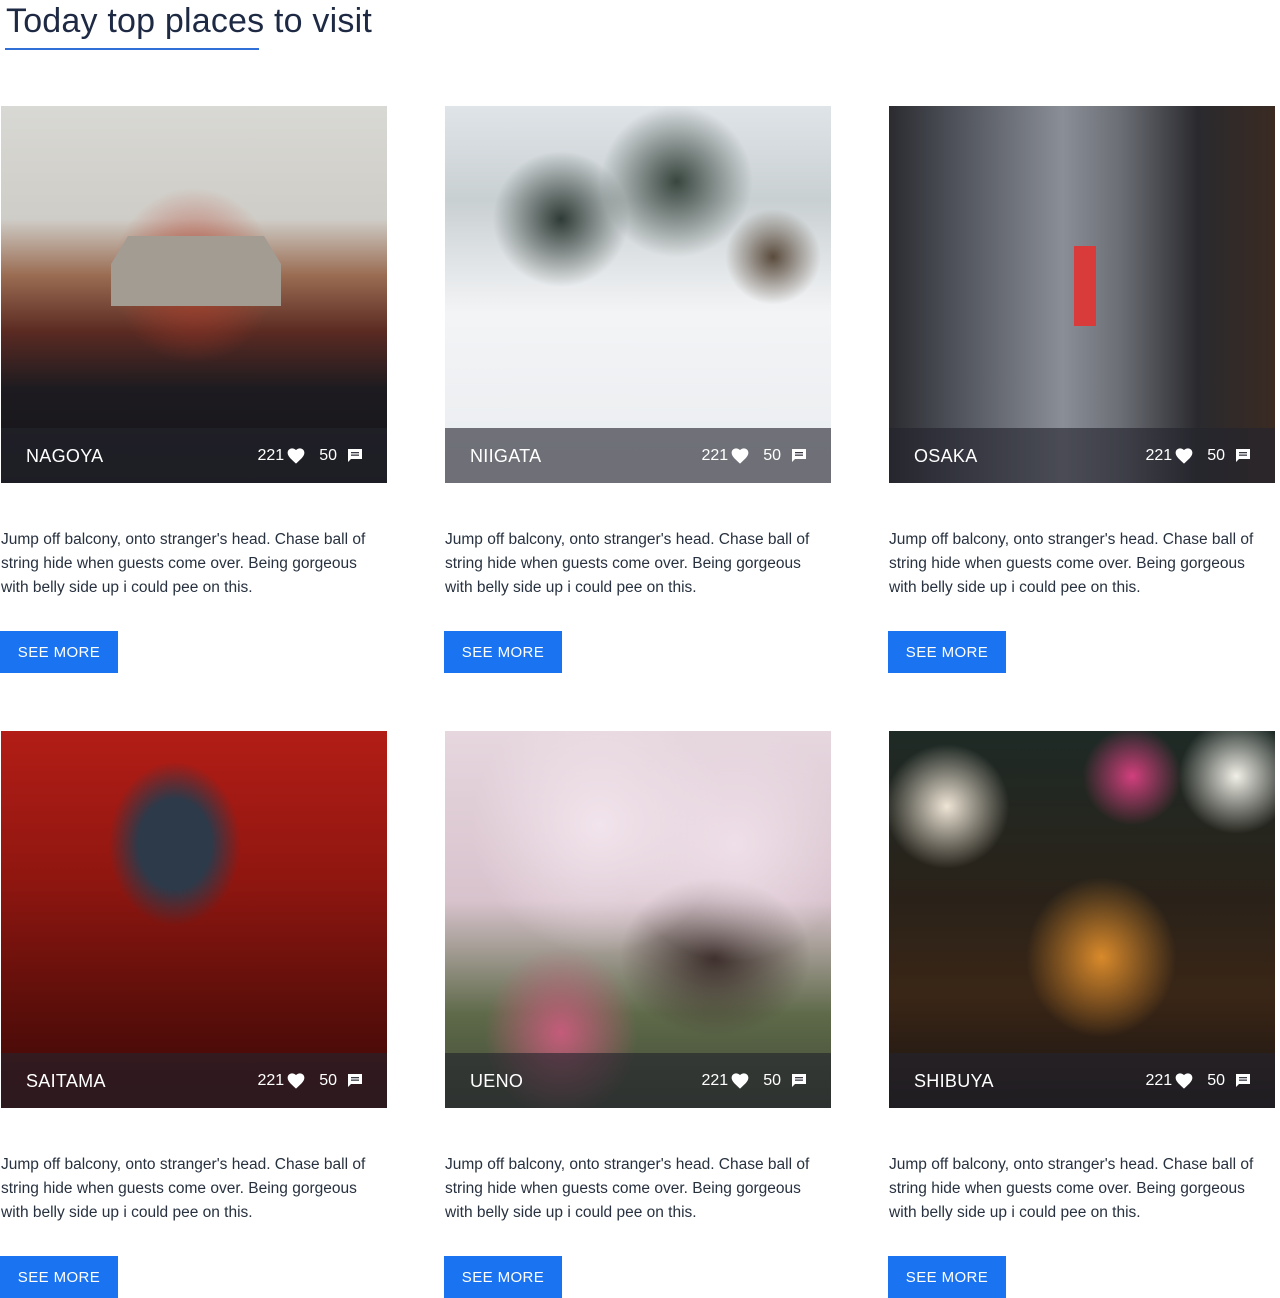 This screenshot has height=1298, width=1280. I want to click on place-name: SHIBUYA, so click(954, 1081).